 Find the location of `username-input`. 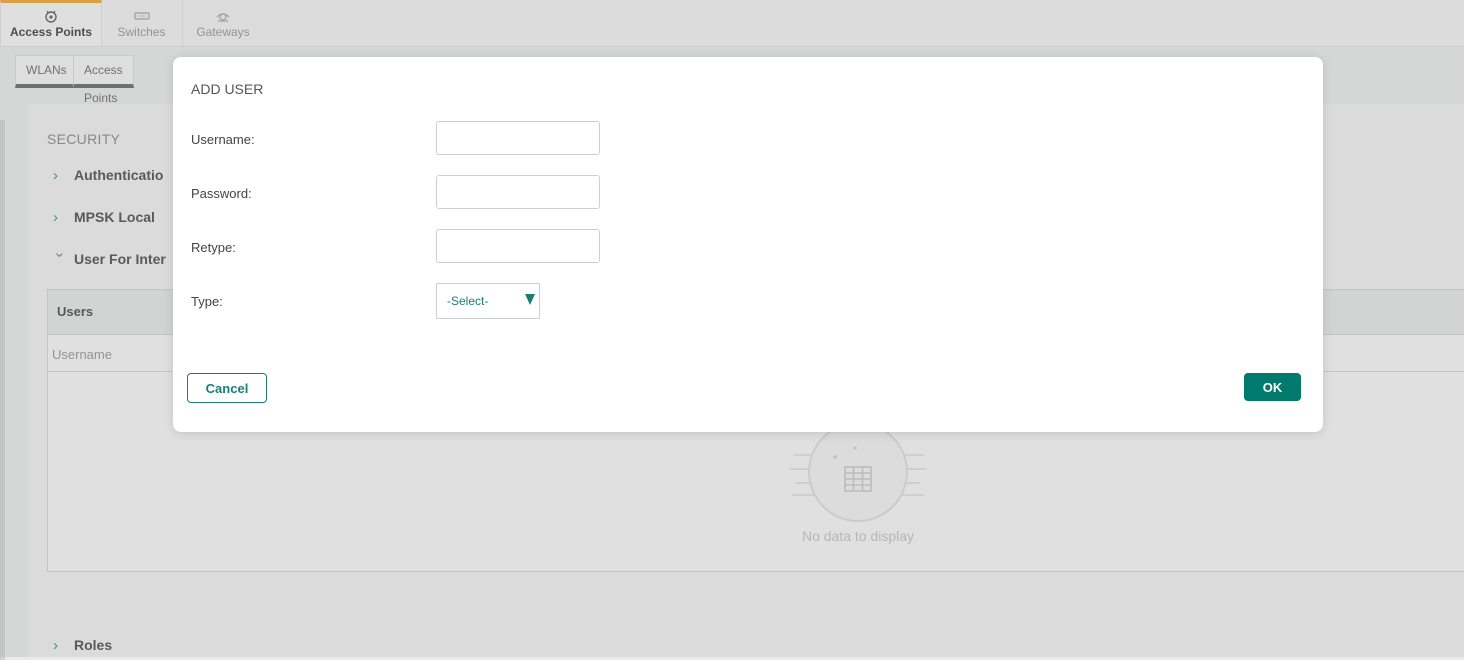

username-input is located at coordinates (518, 138).